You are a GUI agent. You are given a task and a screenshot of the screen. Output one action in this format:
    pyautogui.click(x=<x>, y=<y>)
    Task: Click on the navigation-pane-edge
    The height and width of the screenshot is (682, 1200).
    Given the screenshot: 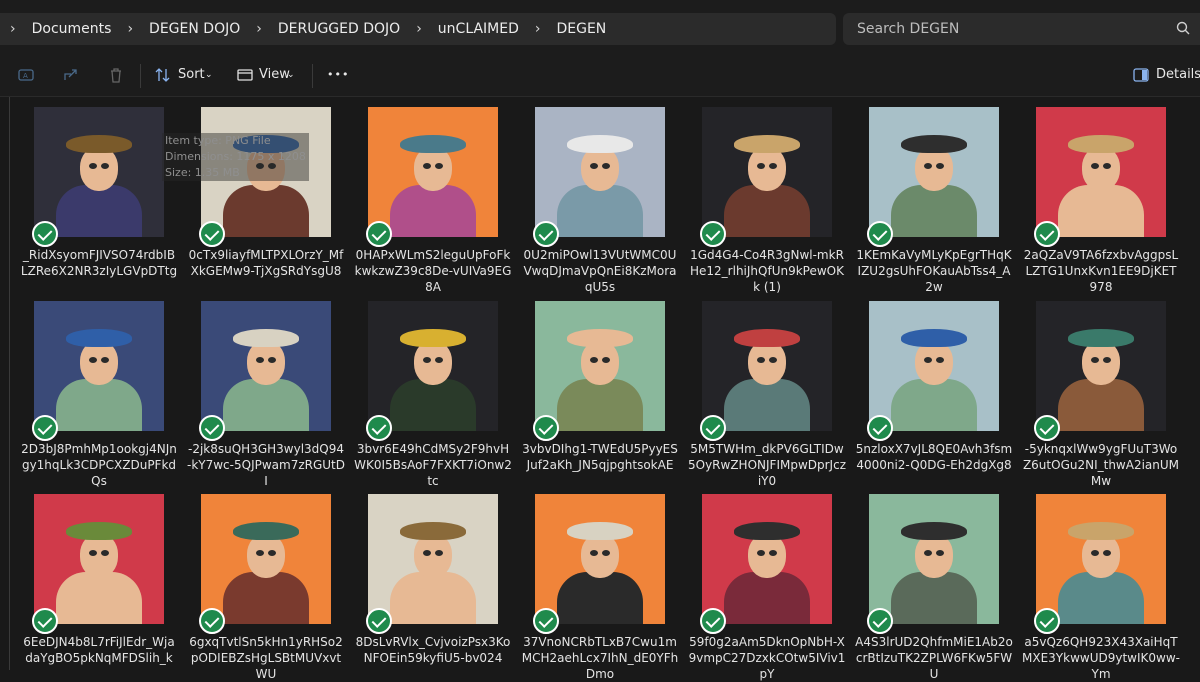 What is the action you would take?
    pyautogui.click(x=9, y=383)
    